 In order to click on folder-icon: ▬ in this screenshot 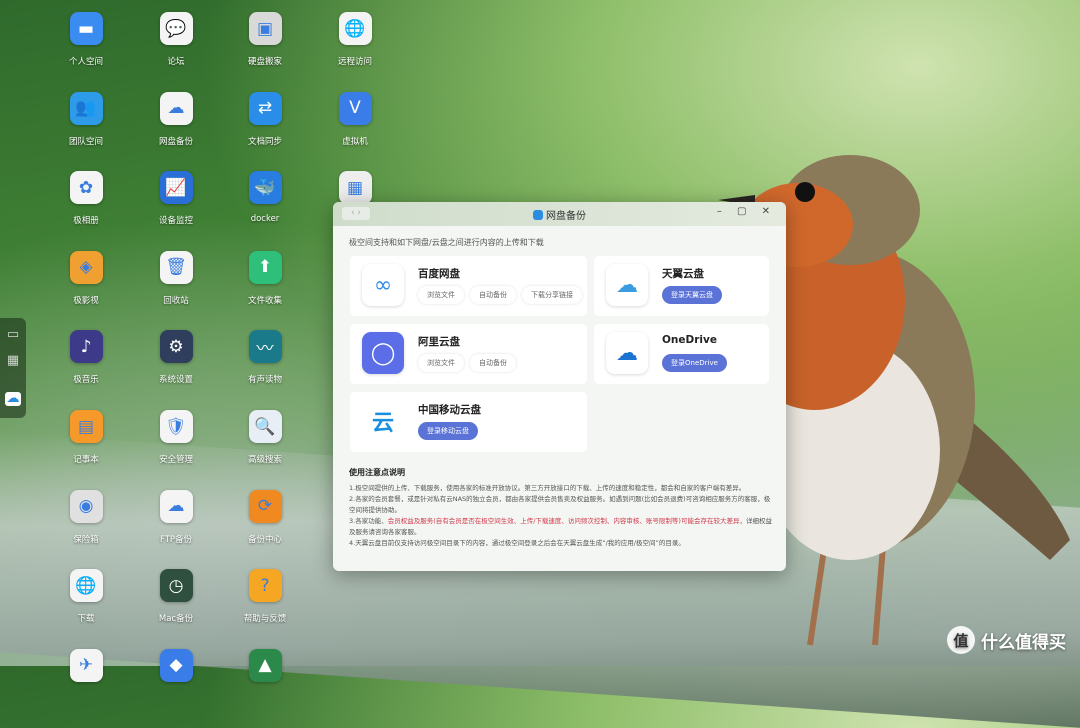, I will do `click(86, 28)`.